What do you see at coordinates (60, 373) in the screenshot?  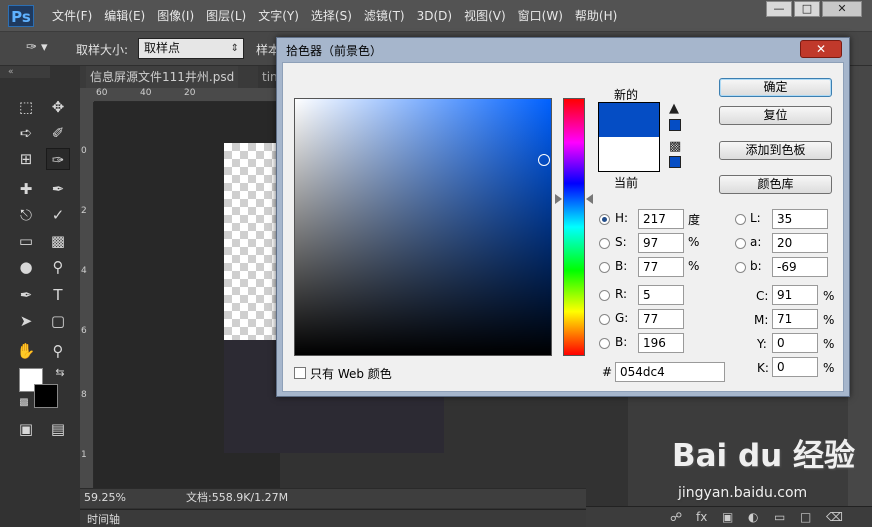 I see `swap-colors-icon: ⇆` at bounding box center [60, 373].